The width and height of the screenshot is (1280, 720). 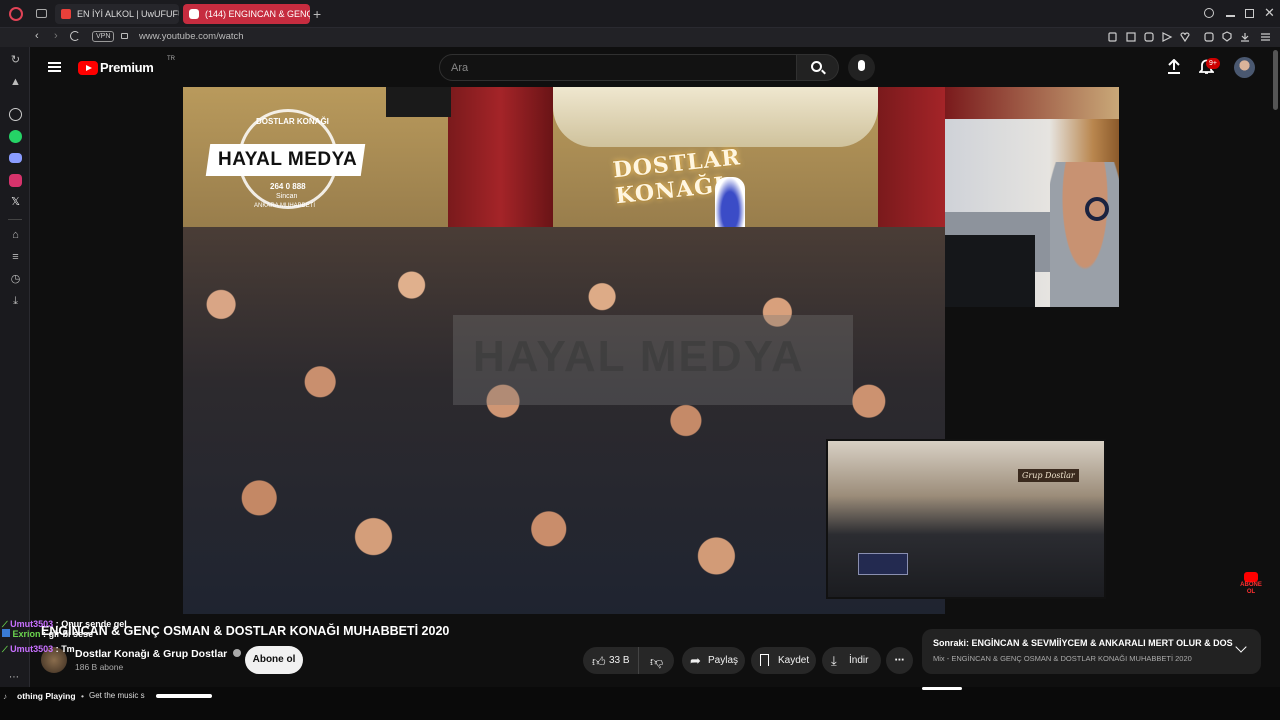 I want to click on back-icon: ‹, so click(x=37, y=36).